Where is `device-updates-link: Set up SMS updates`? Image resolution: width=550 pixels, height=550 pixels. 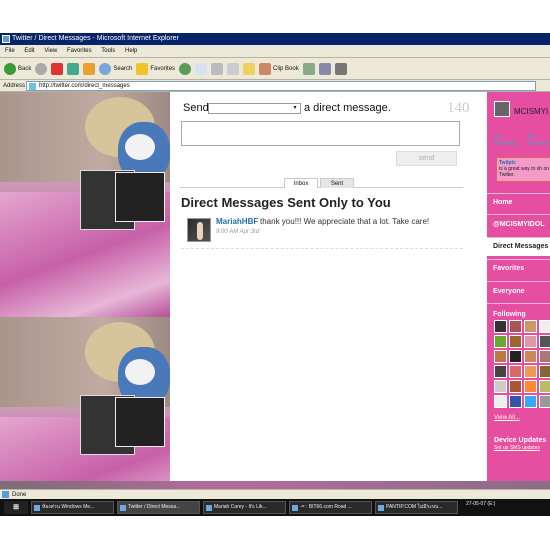
device-updates-link: Set up SMS updates is located at coordinates (517, 448).